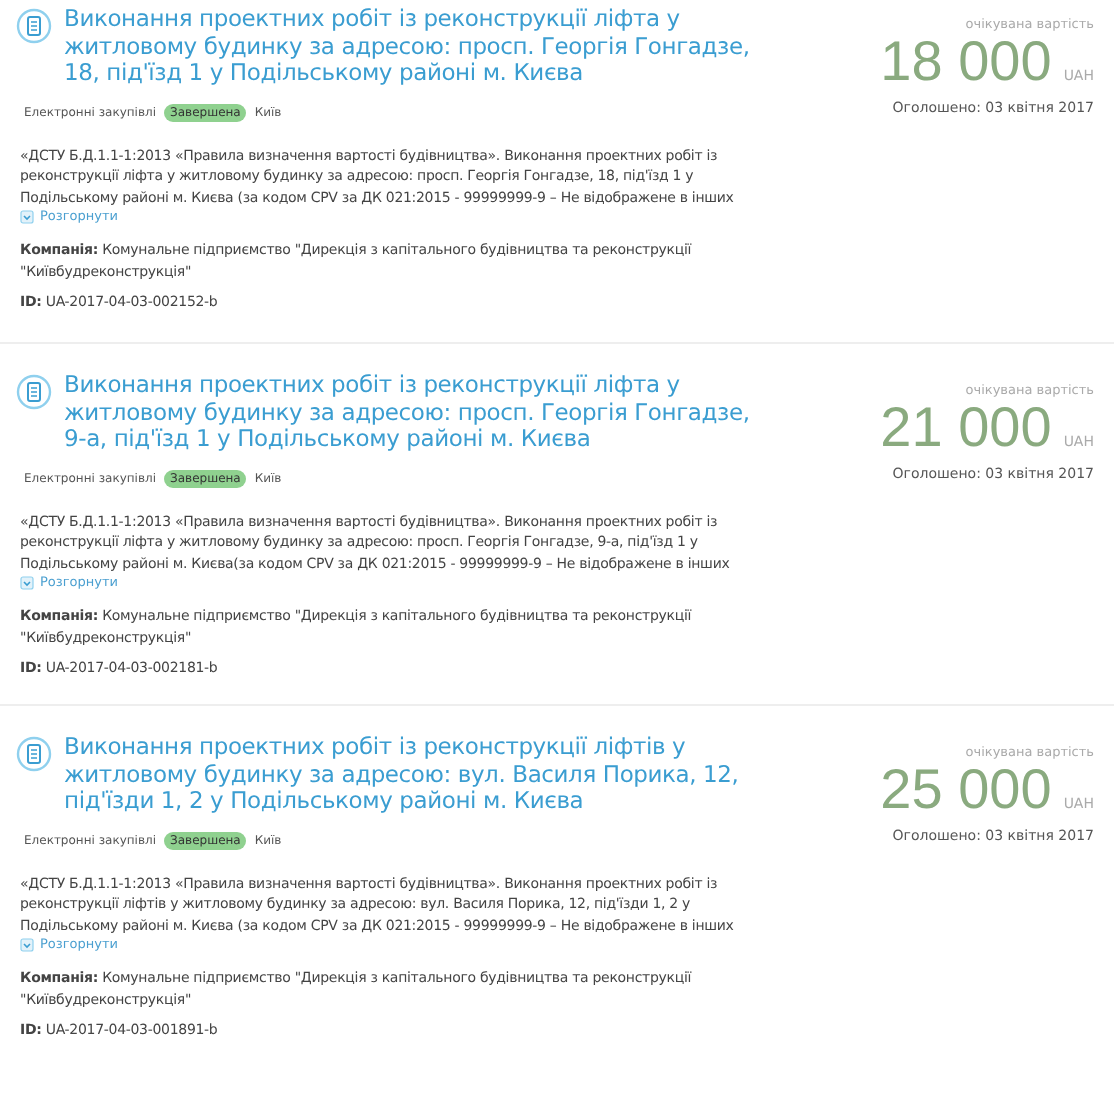 This screenshot has width=1114, height=1102. Describe the element at coordinates (410, 774) in the screenshot. I see `tender-title-link: Виконання проектних робіт із реконструкції ліфтів у житловому будинку за адресою: вул. Василя Порика, 12, під'їзди 1, 2 у Подільському районі м. Києва` at that location.